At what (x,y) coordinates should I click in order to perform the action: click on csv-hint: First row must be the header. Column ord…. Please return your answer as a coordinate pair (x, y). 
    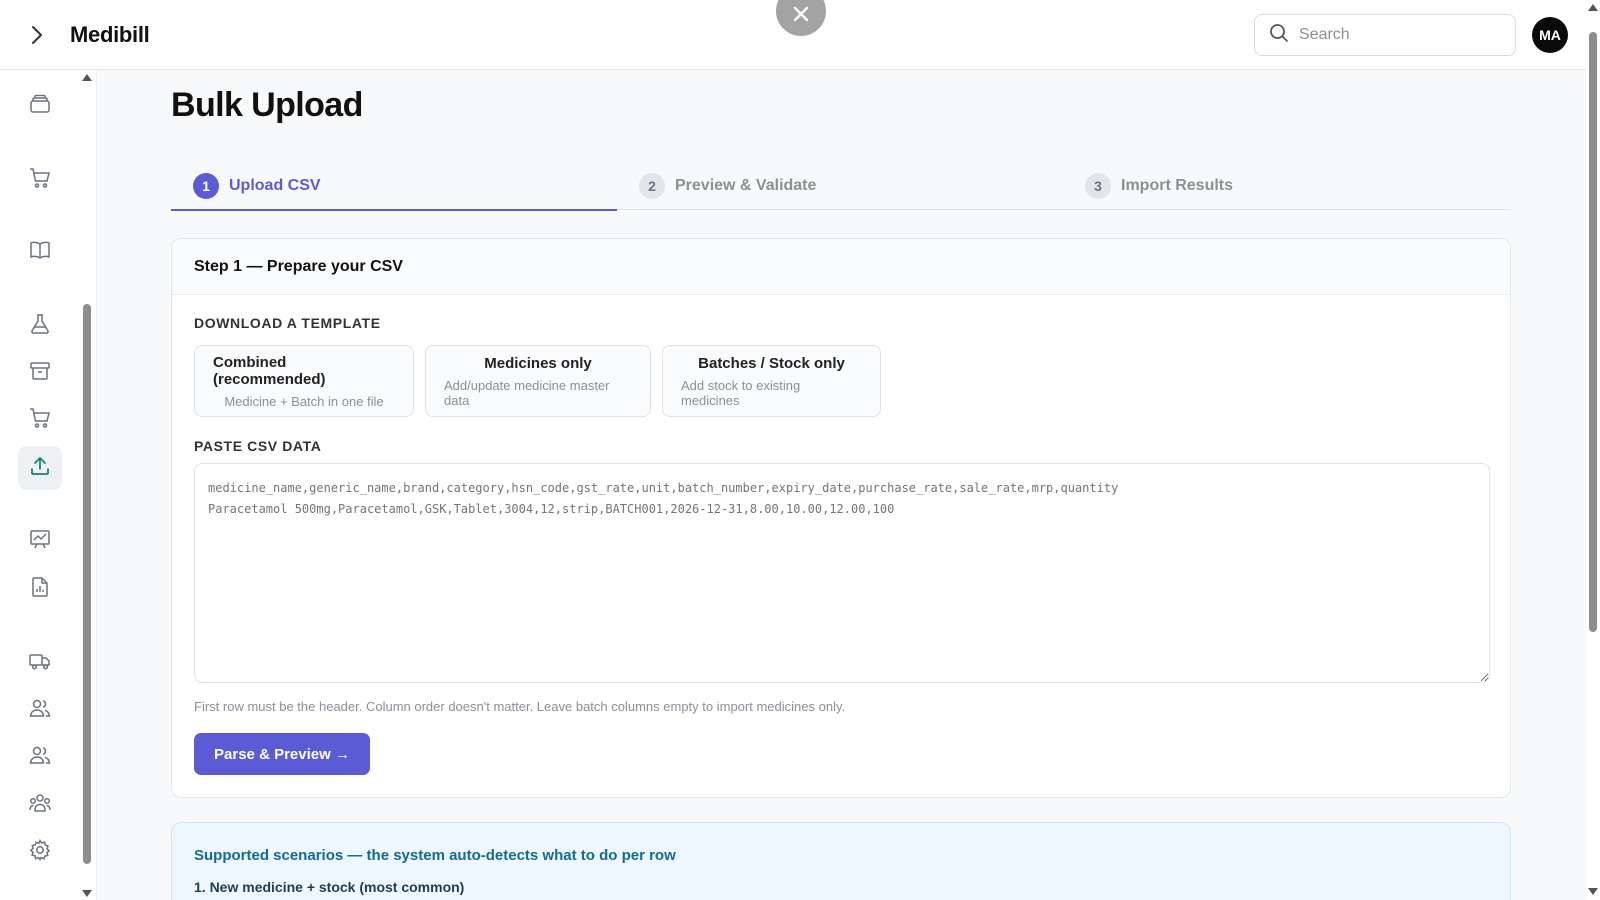
    Looking at the image, I should click on (520, 706).